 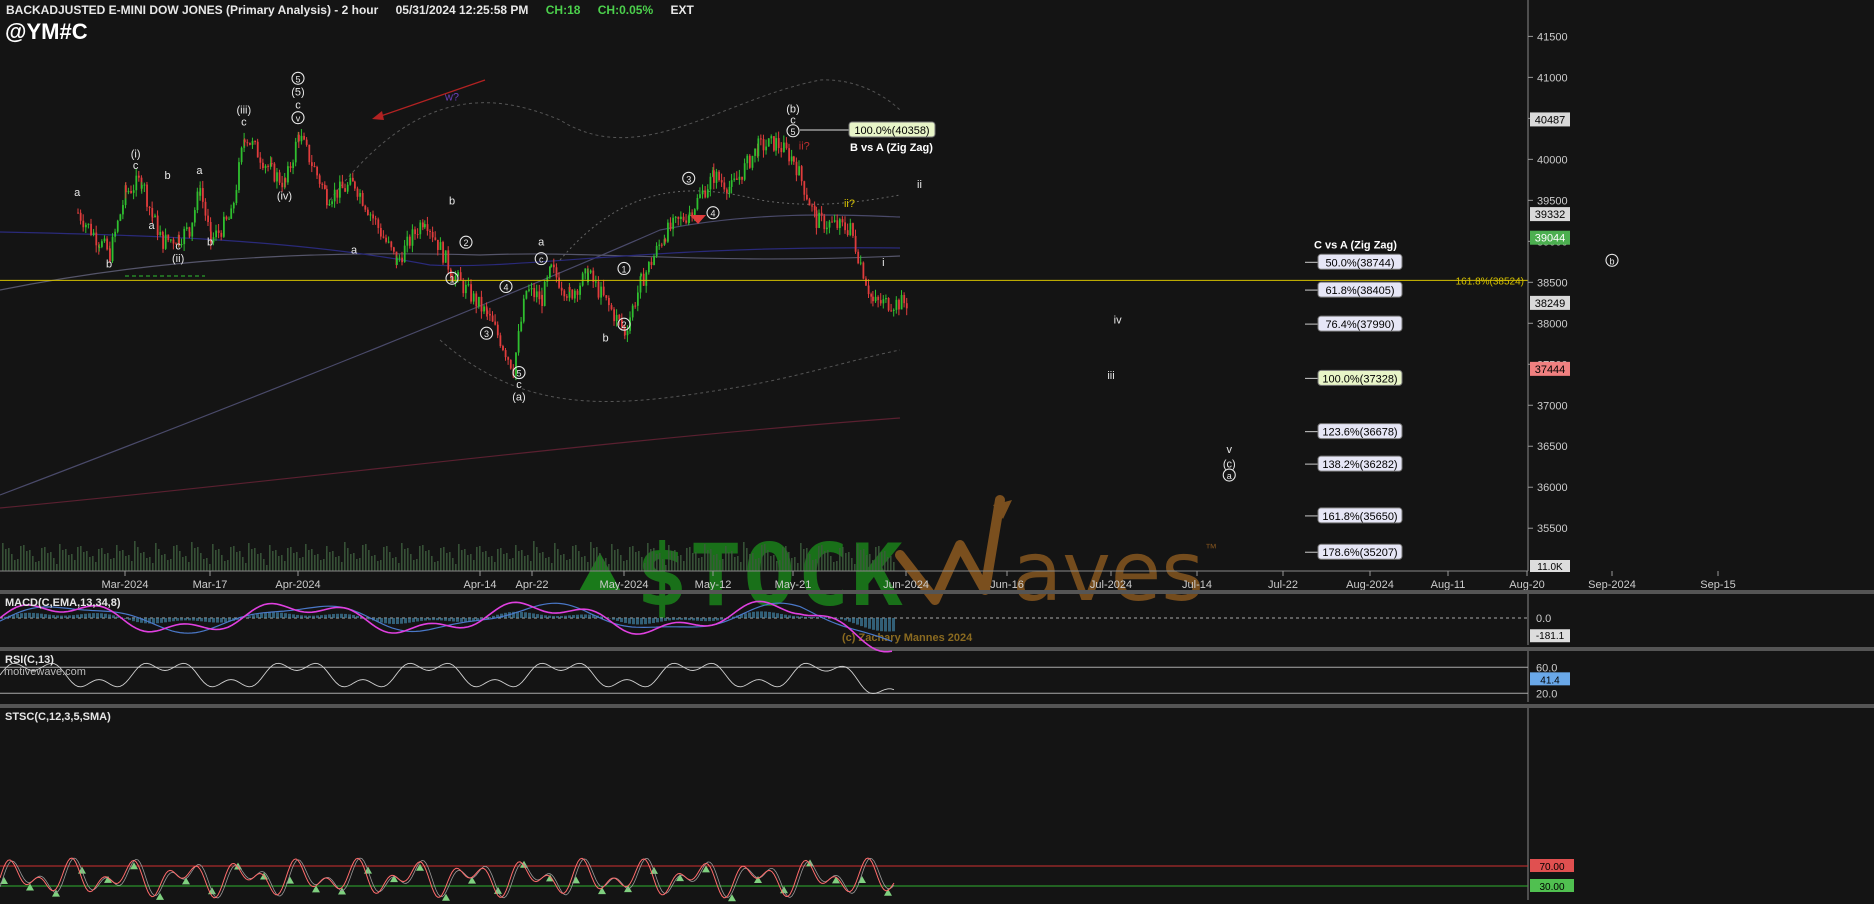 I want to click on brand-text-left: $TOCK, so click(x=770, y=576).